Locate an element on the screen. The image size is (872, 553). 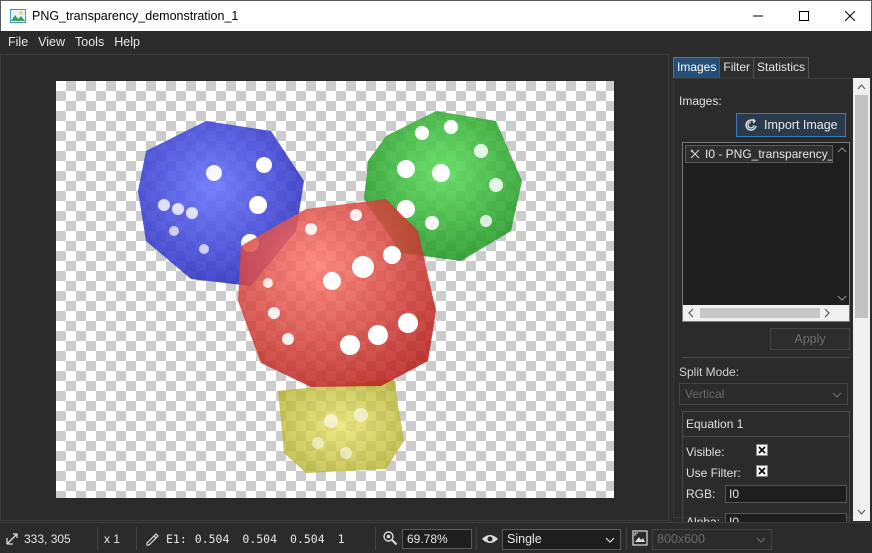
remove-image-icon is located at coordinates (695, 154).